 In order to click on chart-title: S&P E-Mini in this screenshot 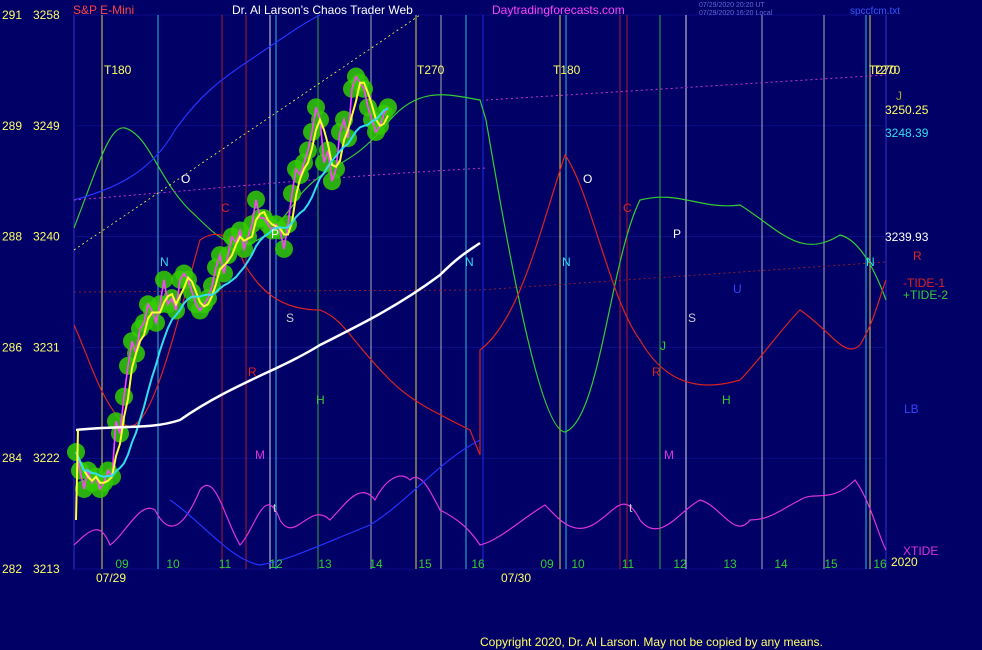, I will do `click(103, 10)`.